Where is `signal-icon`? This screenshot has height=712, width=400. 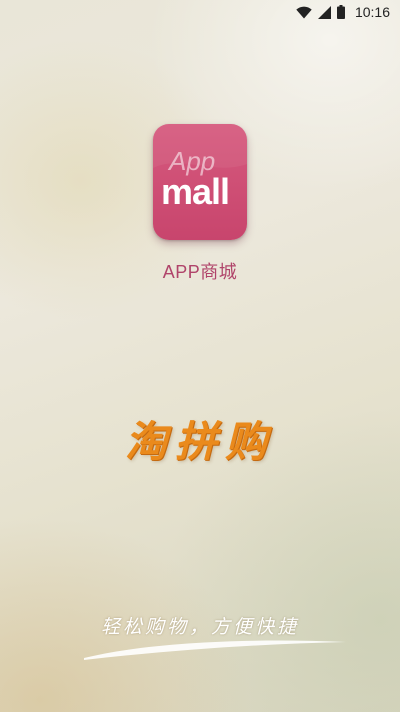
signal-icon is located at coordinates (324, 12).